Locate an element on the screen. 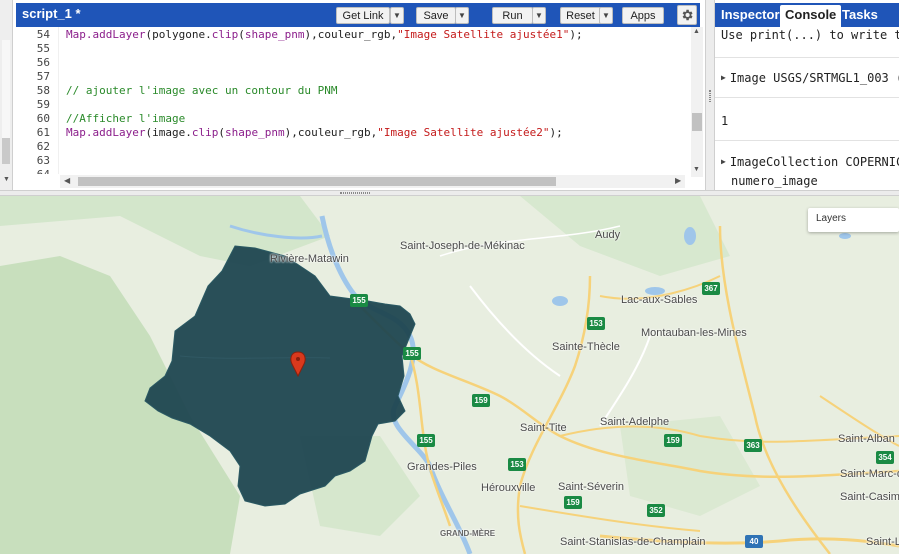 The height and width of the screenshot is (554, 899). line-number: 61 is located at coordinates (43, 132).